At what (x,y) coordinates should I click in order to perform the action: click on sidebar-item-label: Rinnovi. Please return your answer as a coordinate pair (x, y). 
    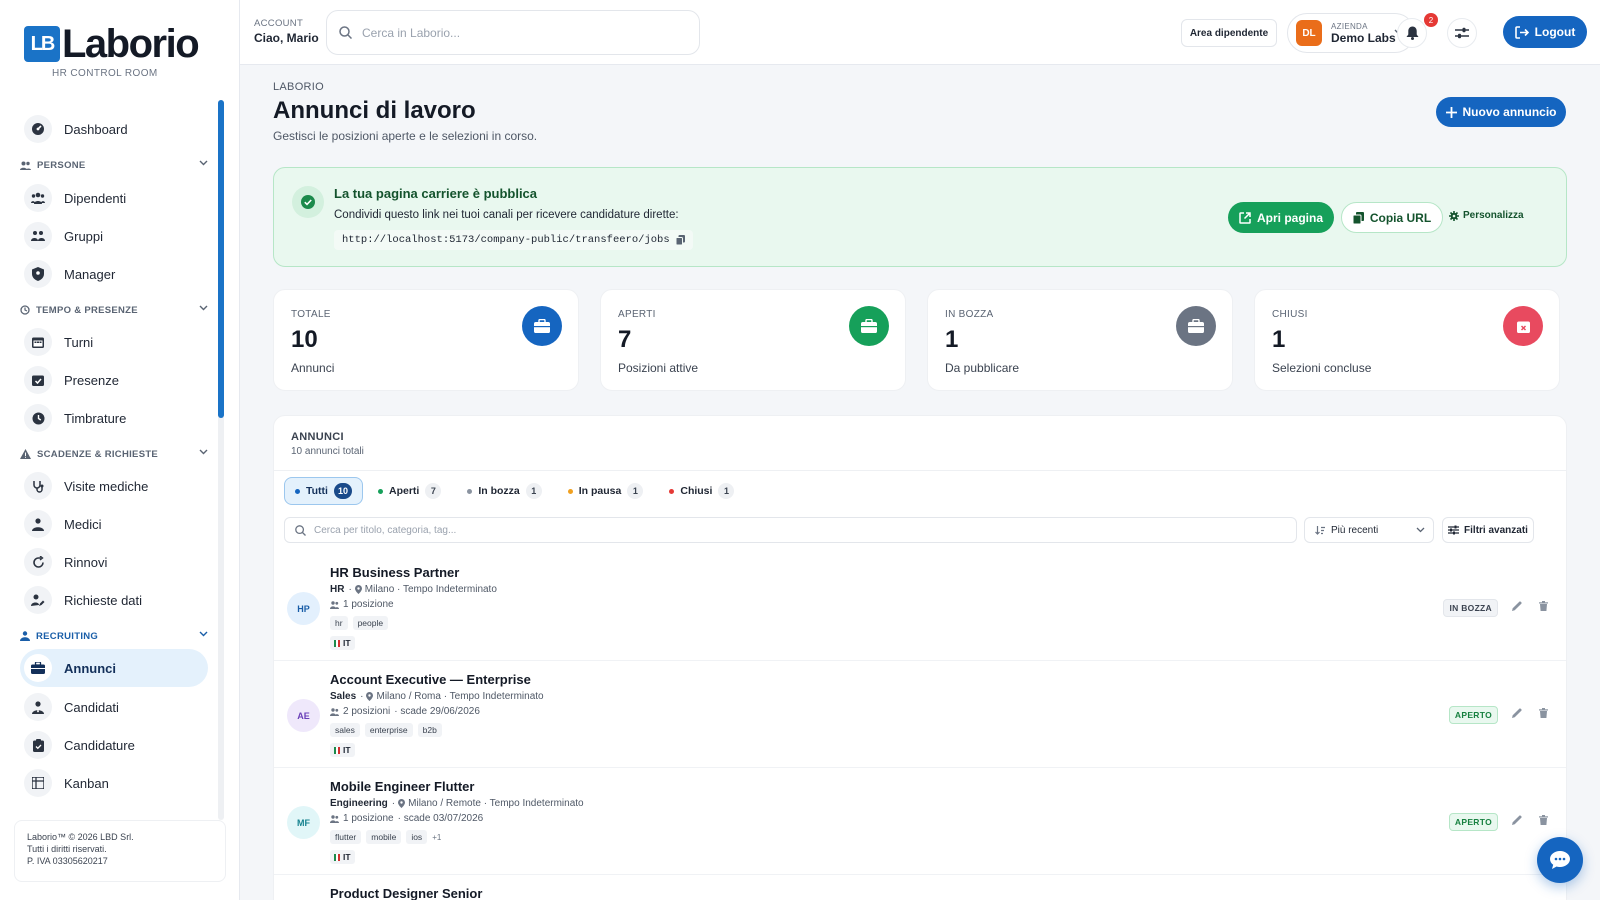
    Looking at the image, I should click on (86, 562).